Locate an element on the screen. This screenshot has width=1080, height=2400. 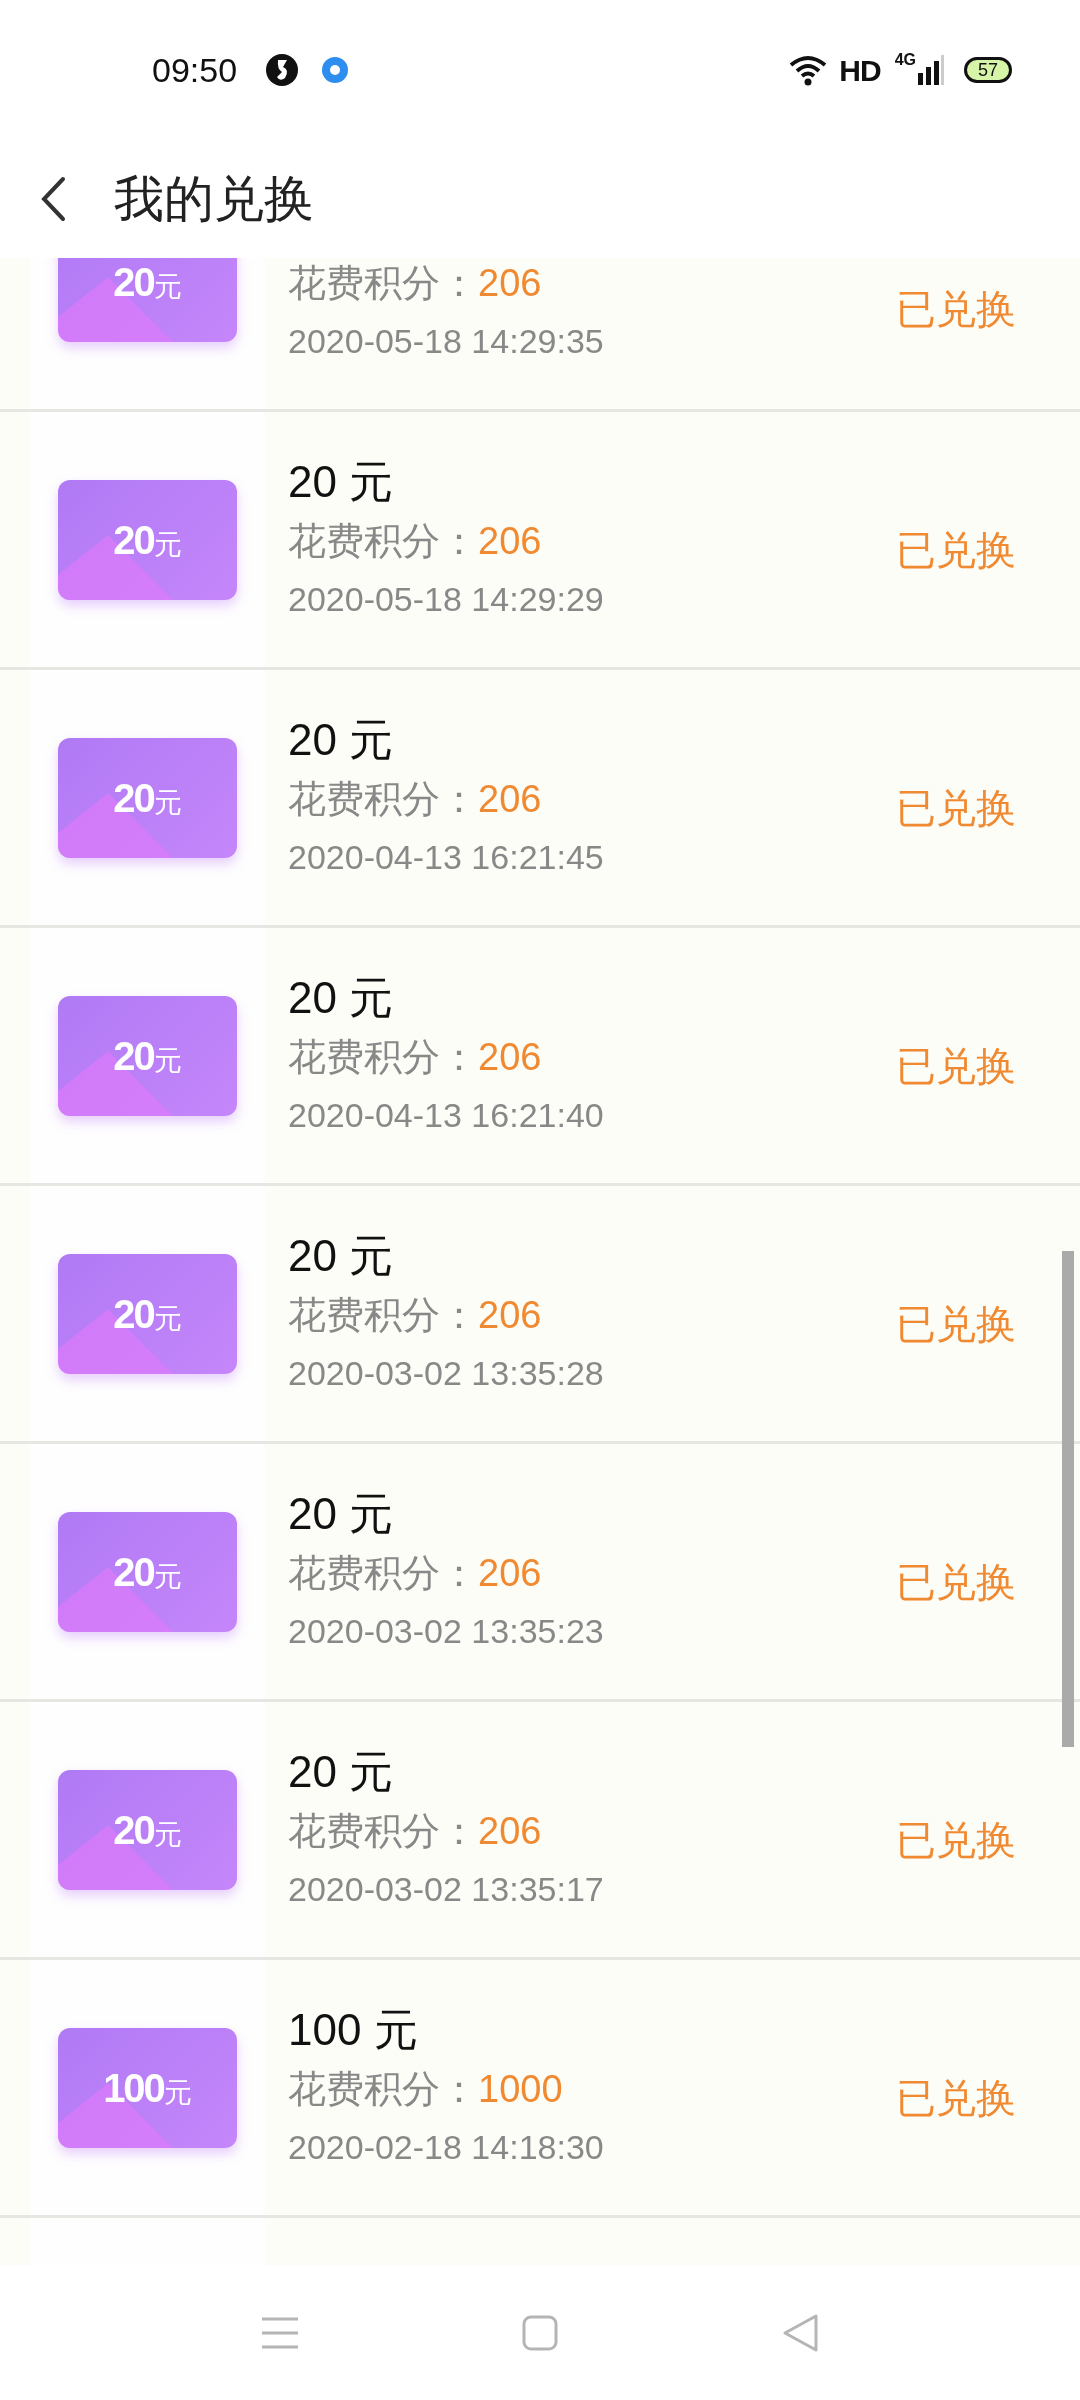
exchange-date: 2020-02-18 14:18:30 is located at coordinates (446, 2147).